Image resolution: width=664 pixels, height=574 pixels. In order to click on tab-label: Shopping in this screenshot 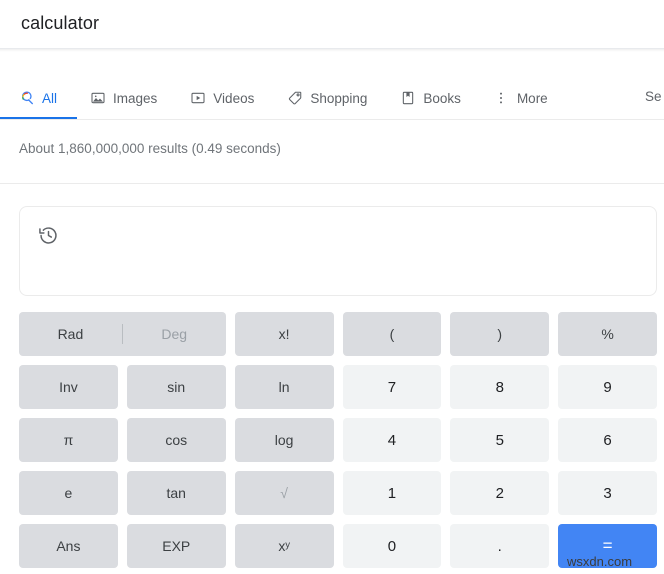, I will do `click(339, 98)`.